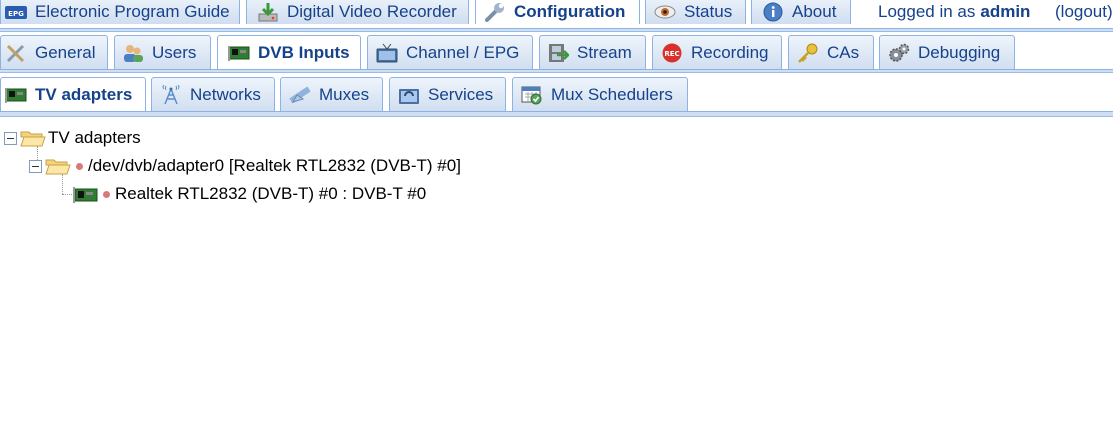 This screenshot has width=1113, height=426. I want to click on tree-node-frontend: Realtek RTL2832 (DVB-T) #0 : DVB-T #0, so click(249, 194).